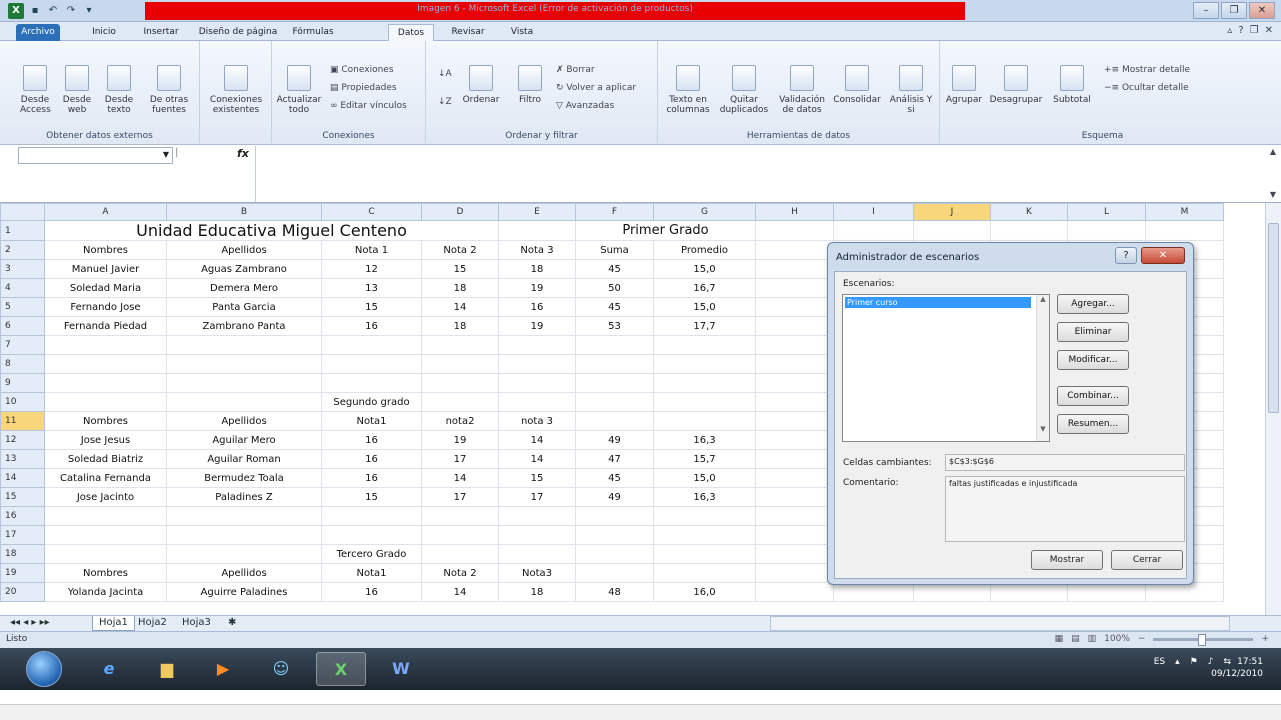 The height and width of the screenshot is (720, 1281). What do you see at coordinates (105, 326) in the screenshot?
I see `cell: Fernanda Piedad` at bounding box center [105, 326].